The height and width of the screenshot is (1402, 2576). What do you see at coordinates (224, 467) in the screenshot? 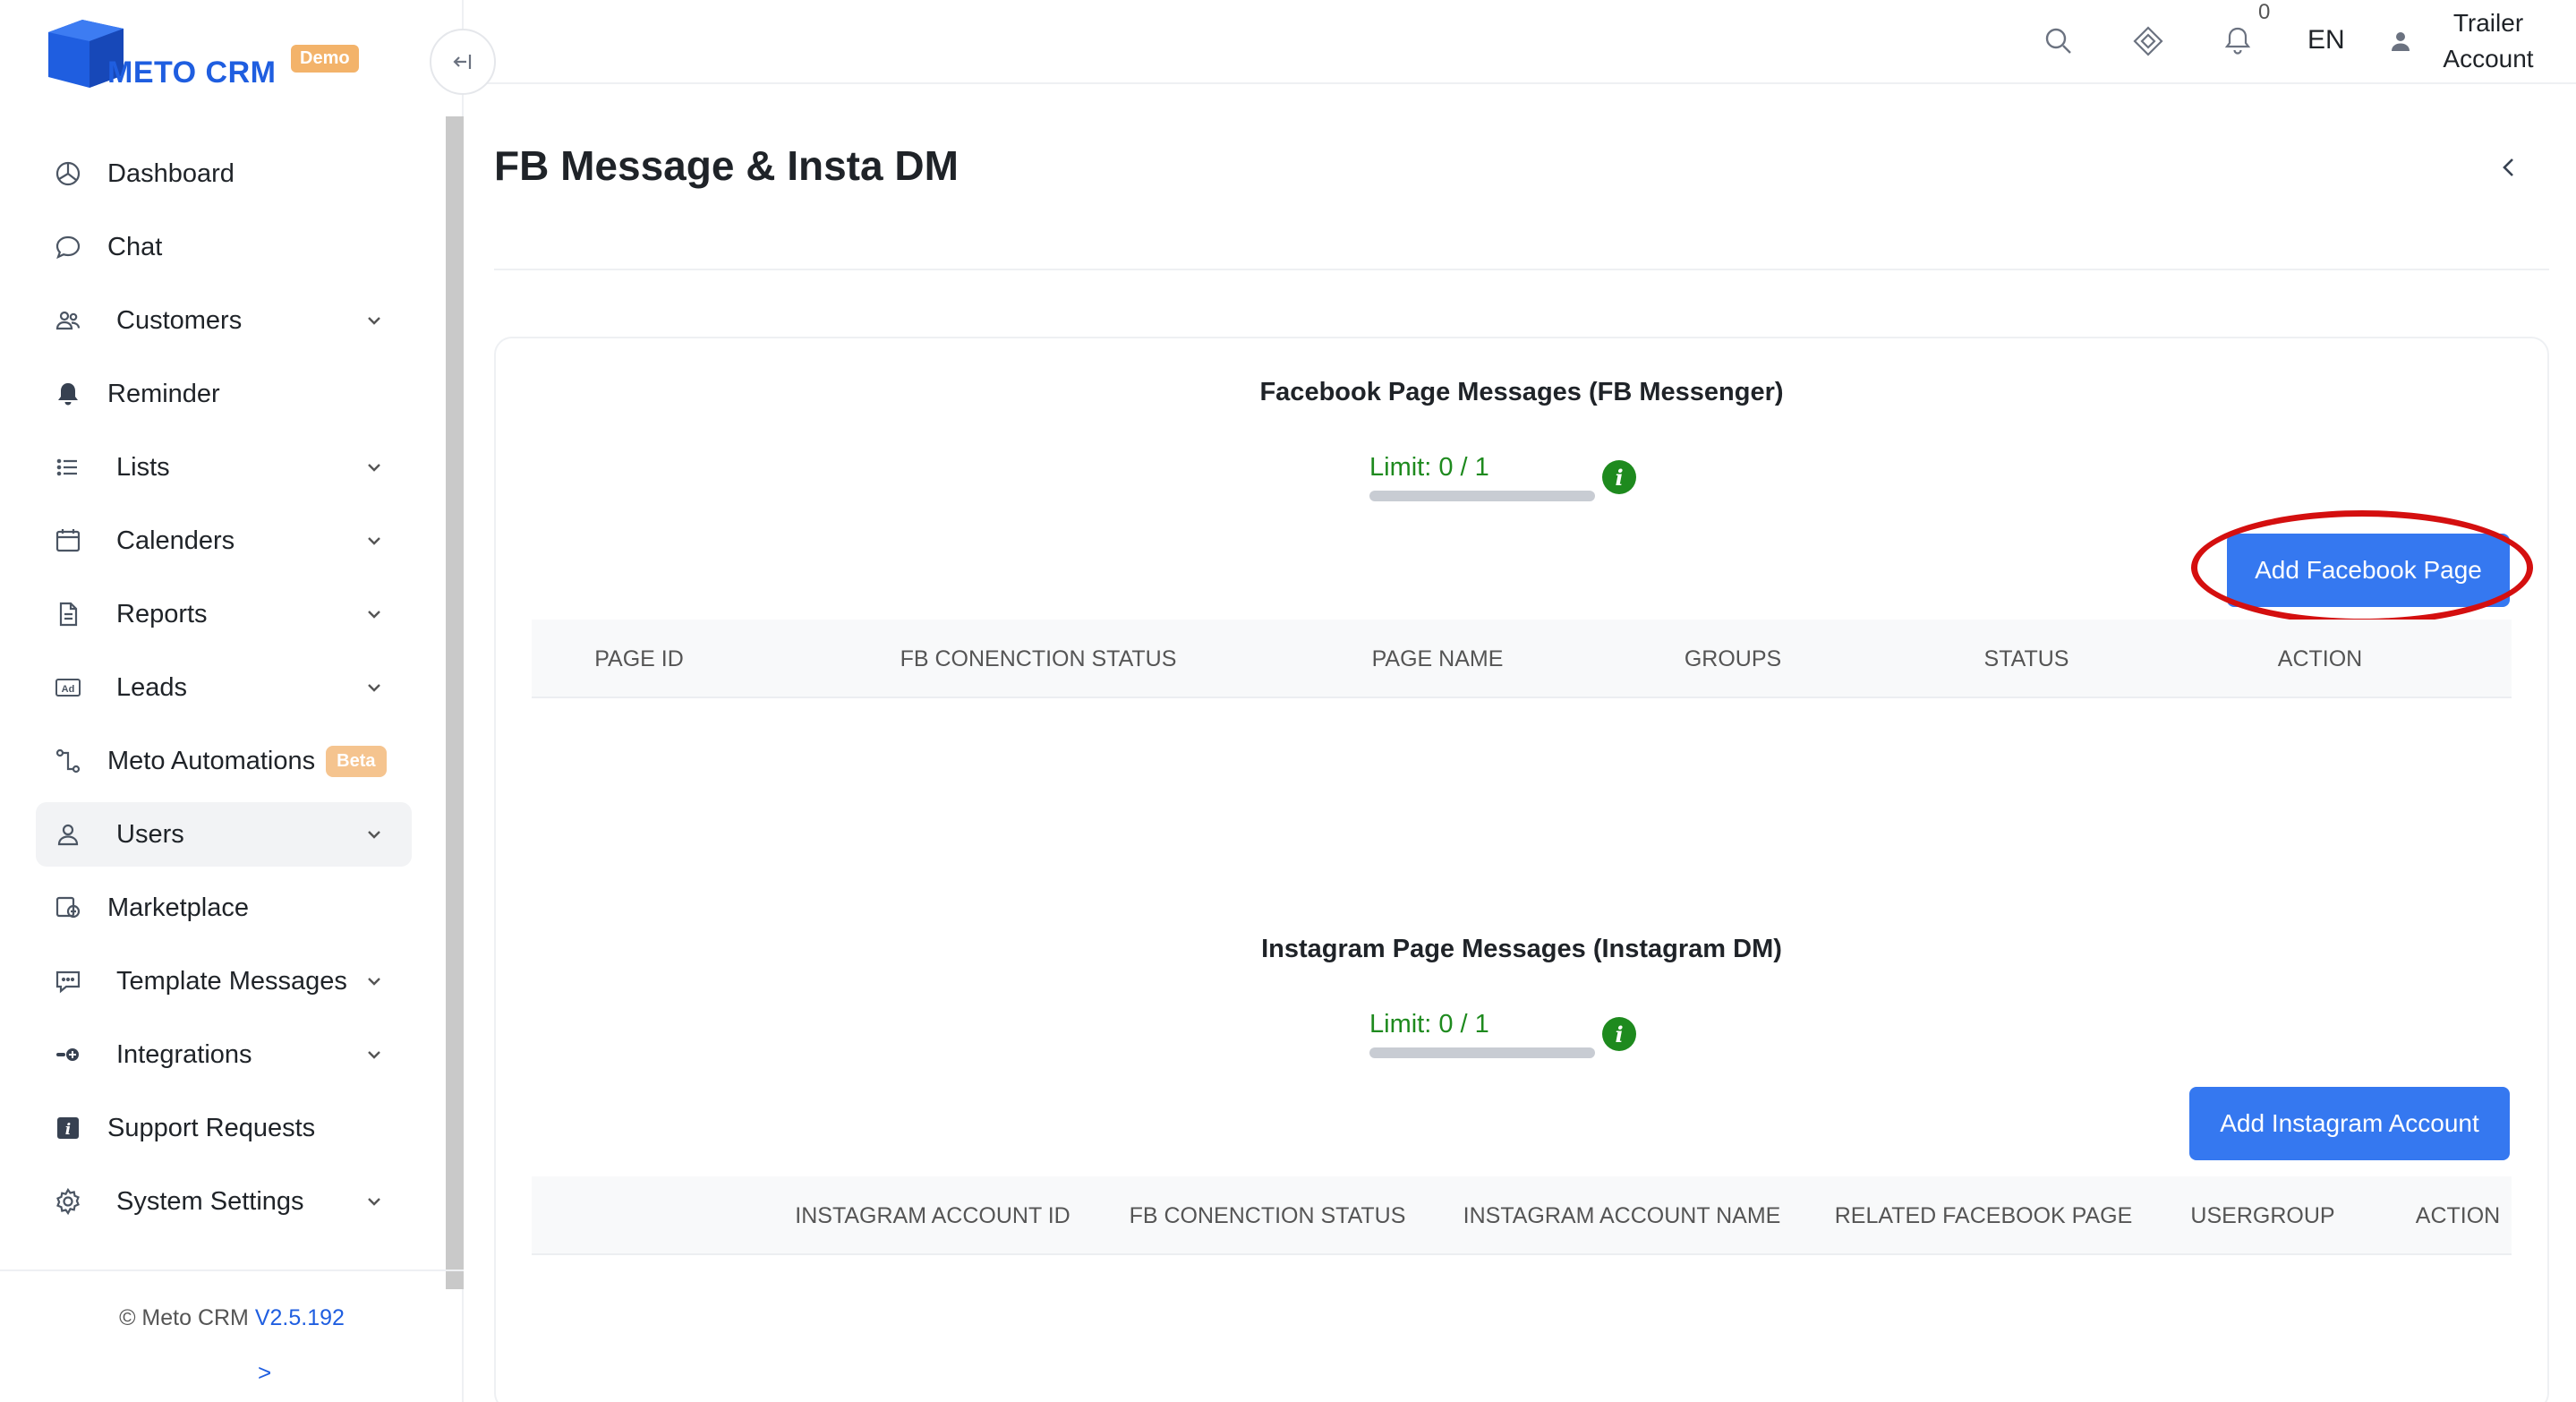
I see `sidebar-item-lists: Lists` at bounding box center [224, 467].